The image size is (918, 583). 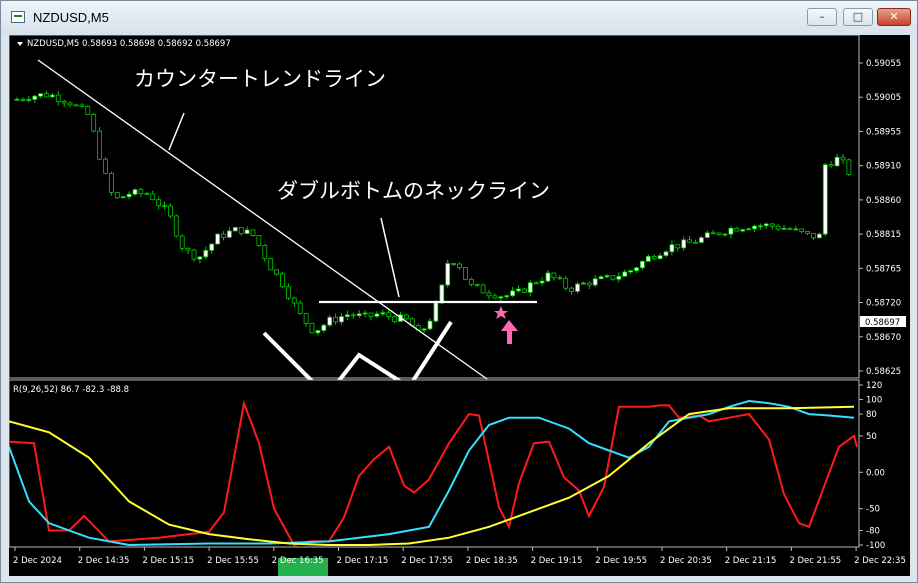 What do you see at coordinates (686, 561) in the screenshot?
I see `time-tick-label: 2 Dec 20:35` at bounding box center [686, 561].